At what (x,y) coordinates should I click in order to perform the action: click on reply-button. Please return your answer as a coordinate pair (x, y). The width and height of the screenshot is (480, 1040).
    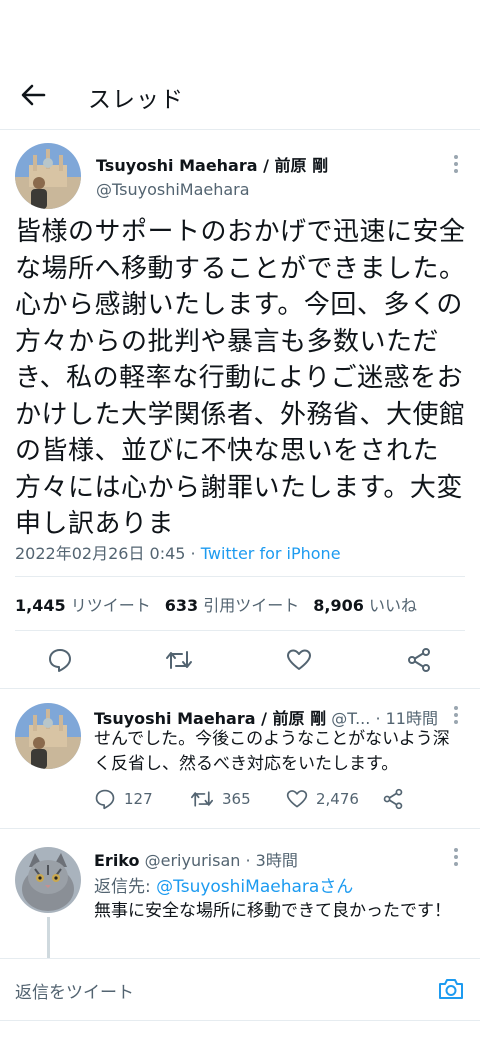
    Looking at the image, I should click on (60, 660).